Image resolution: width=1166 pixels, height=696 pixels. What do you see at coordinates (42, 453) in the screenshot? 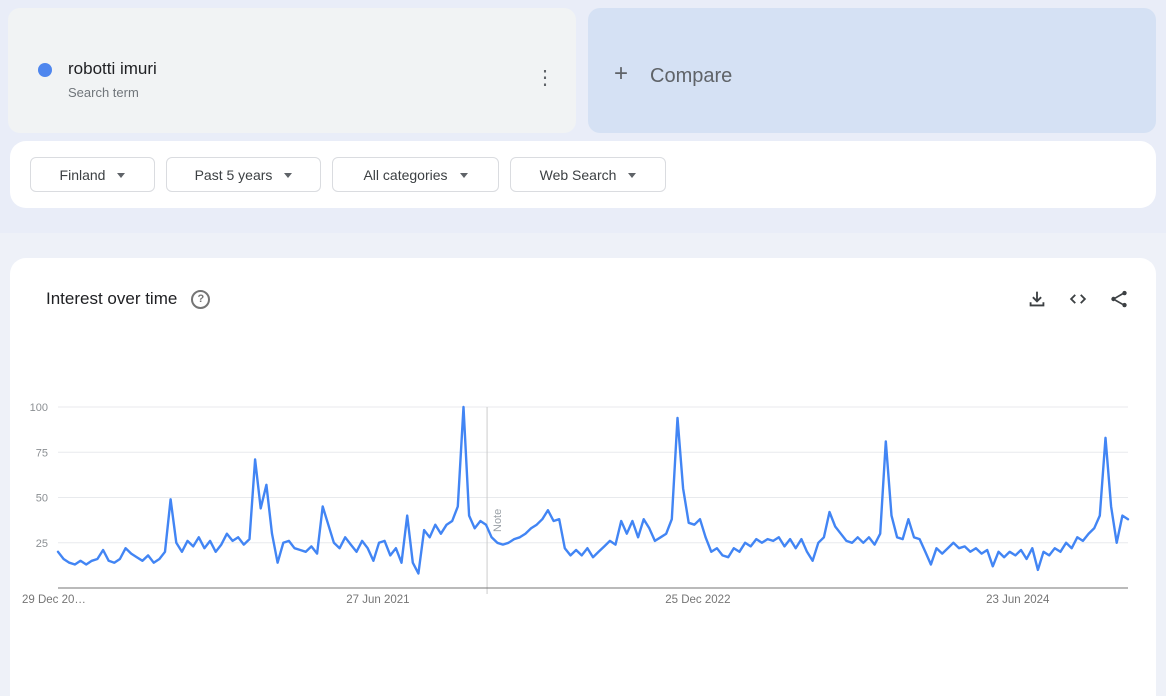
I see `y-tick-label: 75` at bounding box center [42, 453].